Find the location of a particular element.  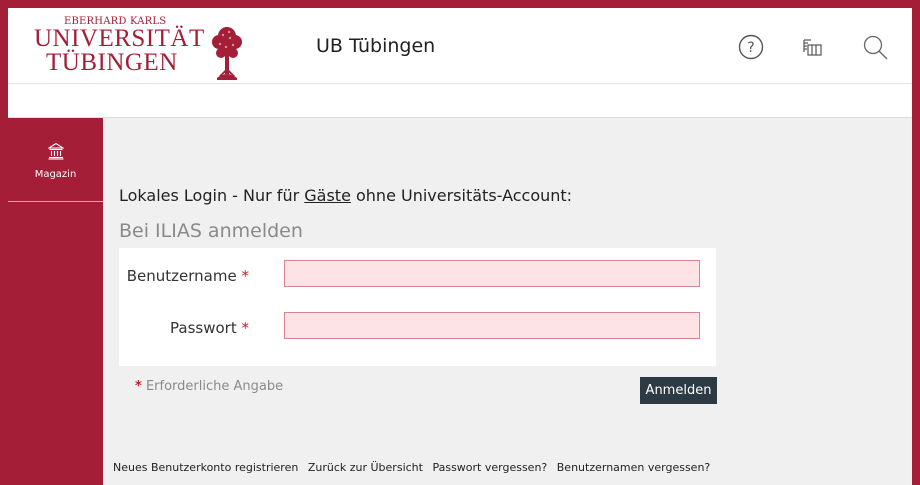

logo-text-line1: UNIVERSITÄT is located at coordinates (119, 38).